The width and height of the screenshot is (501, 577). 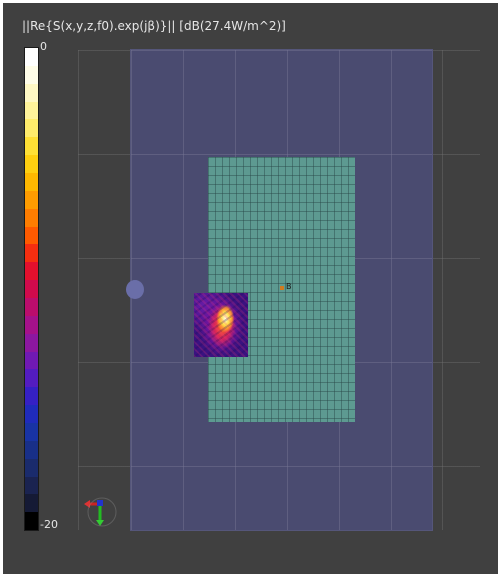 What do you see at coordinates (221, 325) in the screenshot?
I see `field-distribution-slice` at bounding box center [221, 325].